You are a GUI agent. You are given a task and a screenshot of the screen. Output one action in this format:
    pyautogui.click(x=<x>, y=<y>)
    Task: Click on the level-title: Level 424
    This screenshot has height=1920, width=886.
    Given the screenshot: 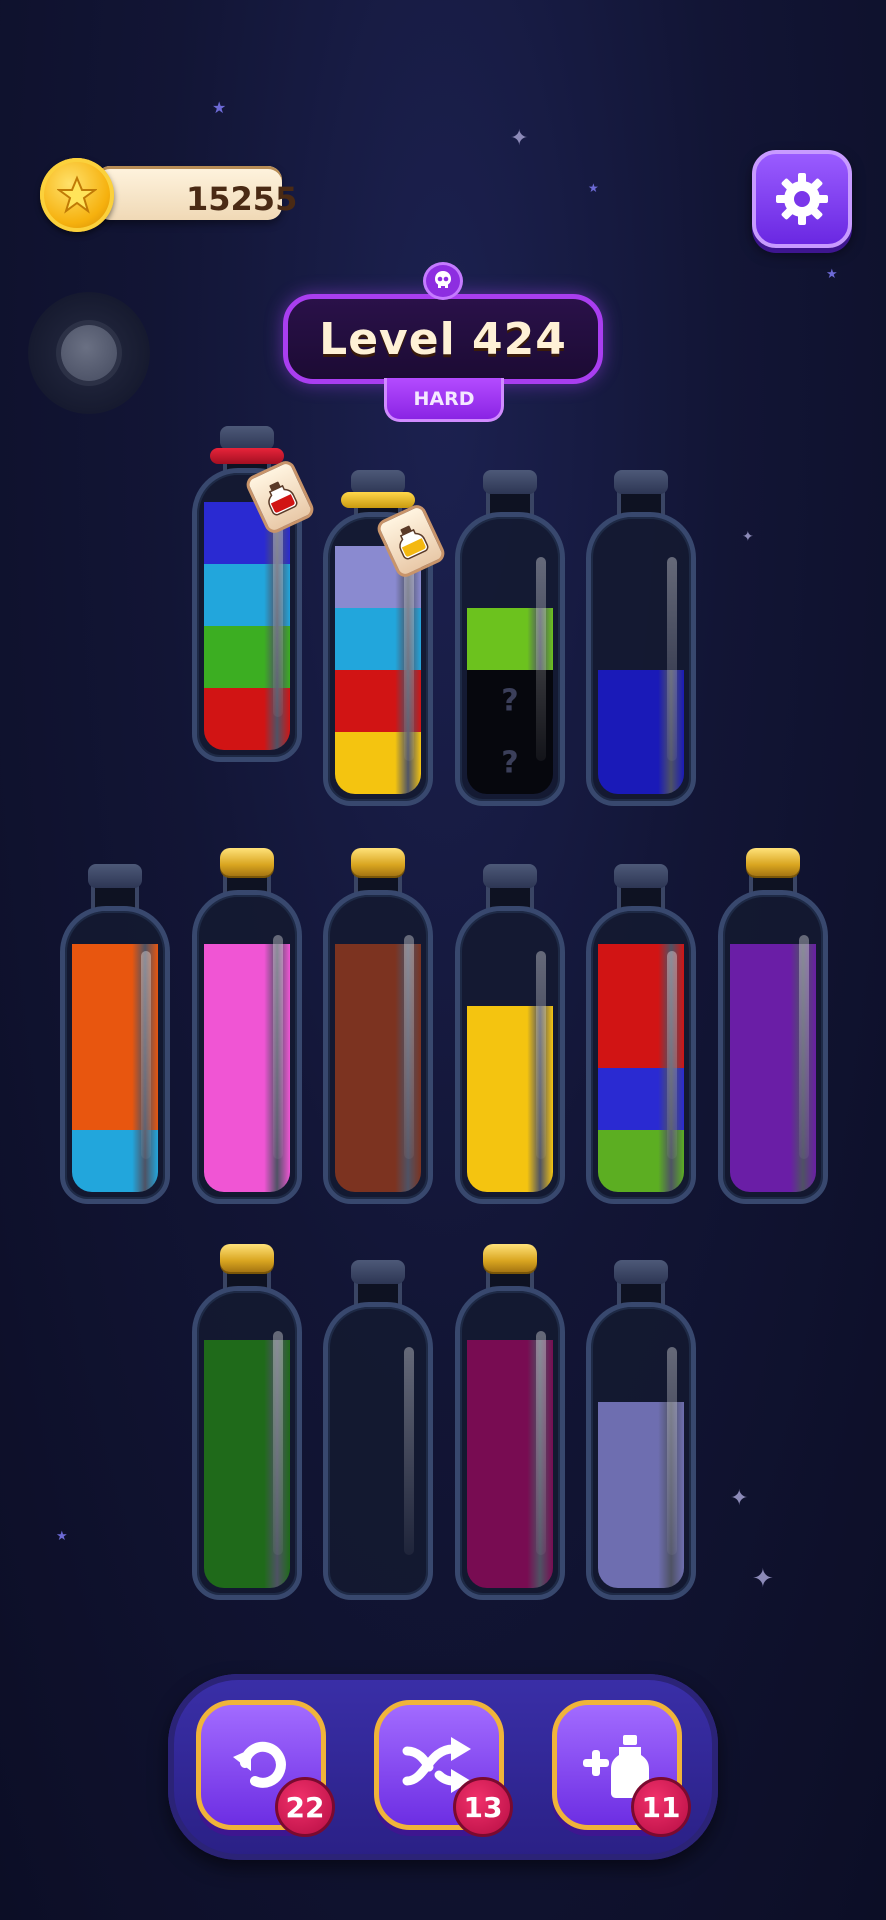 What is the action you would take?
    pyautogui.click(x=443, y=339)
    